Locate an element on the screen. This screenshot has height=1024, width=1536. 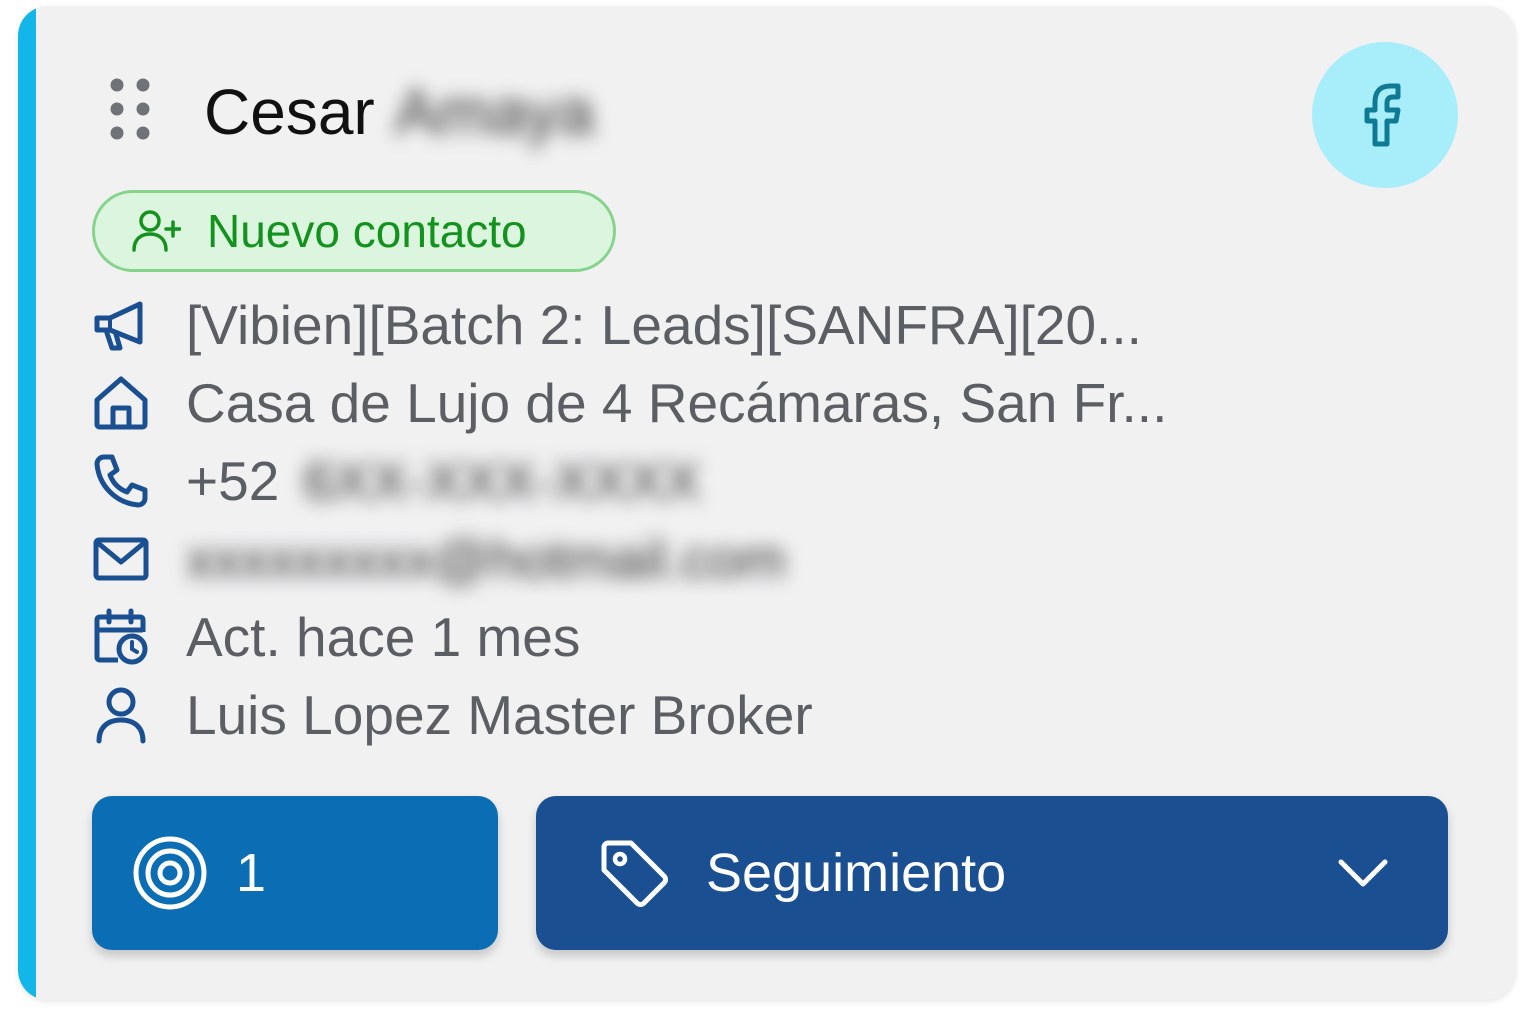
assigned-agent: Luis Lopez Master Broker is located at coordinates (499, 715).